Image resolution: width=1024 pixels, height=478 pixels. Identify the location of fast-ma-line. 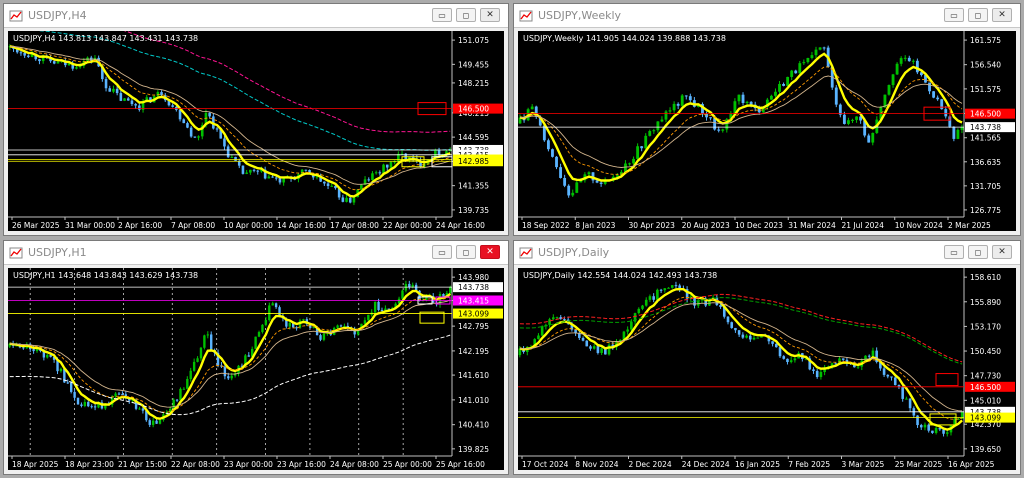
(741, 359).